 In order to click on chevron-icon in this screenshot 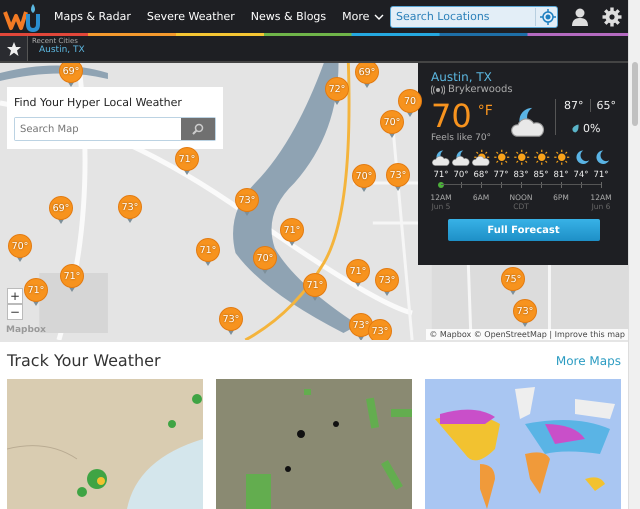, I will do `click(379, 17)`.